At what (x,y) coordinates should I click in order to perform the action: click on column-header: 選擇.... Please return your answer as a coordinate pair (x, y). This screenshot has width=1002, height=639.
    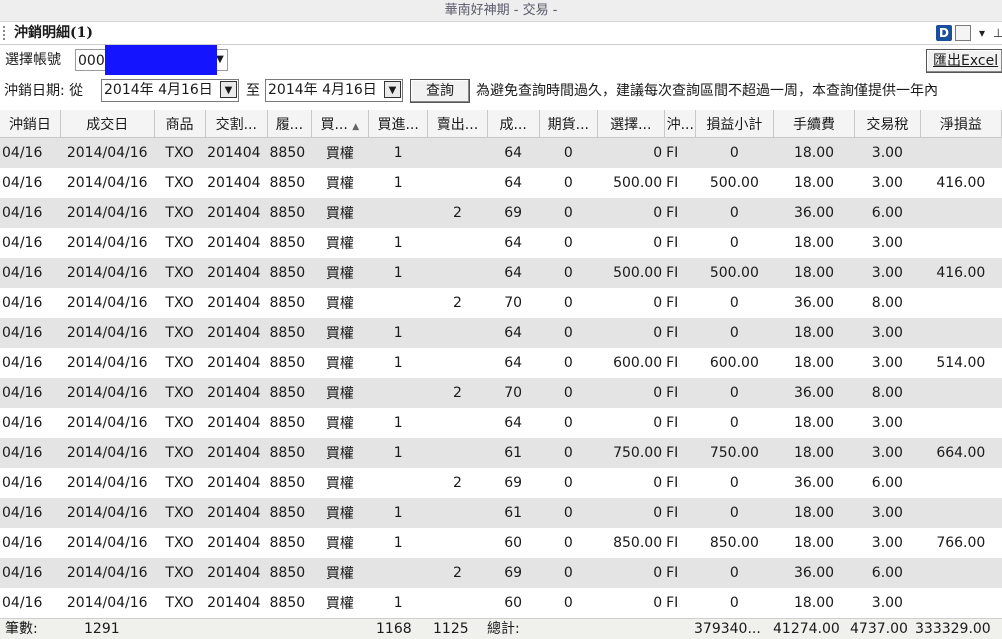
    Looking at the image, I should click on (631, 124).